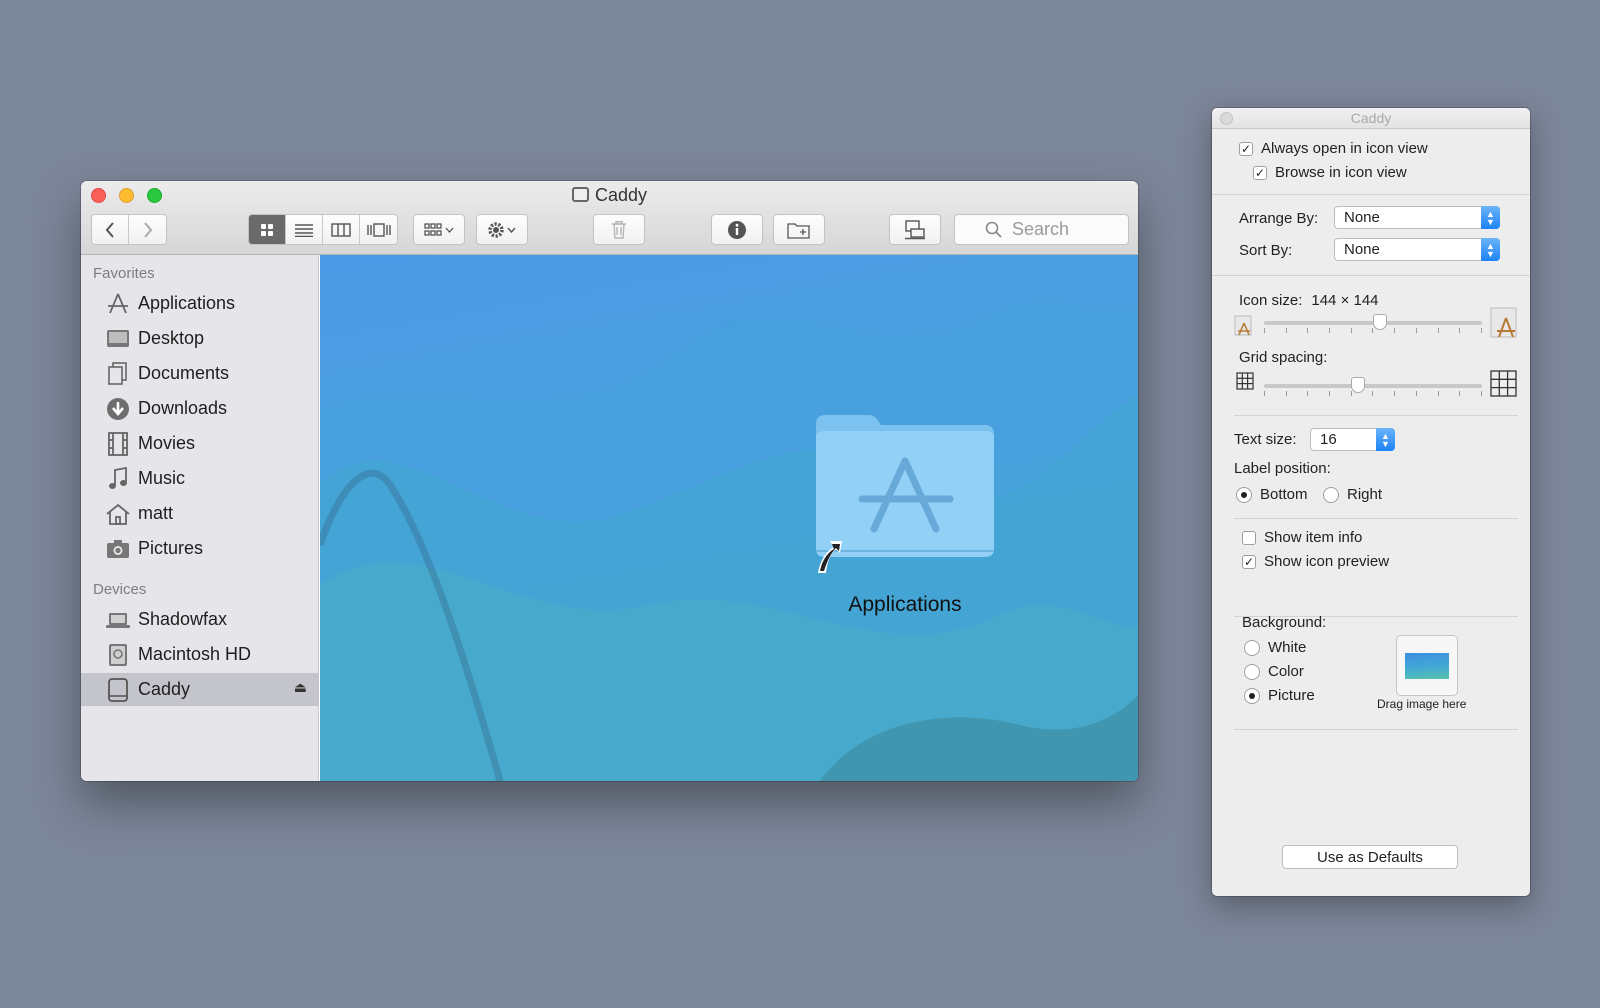 The image size is (1600, 1008). Describe the element at coordinates (118, 514) in the screenshot. I see `home-icon` at that location.